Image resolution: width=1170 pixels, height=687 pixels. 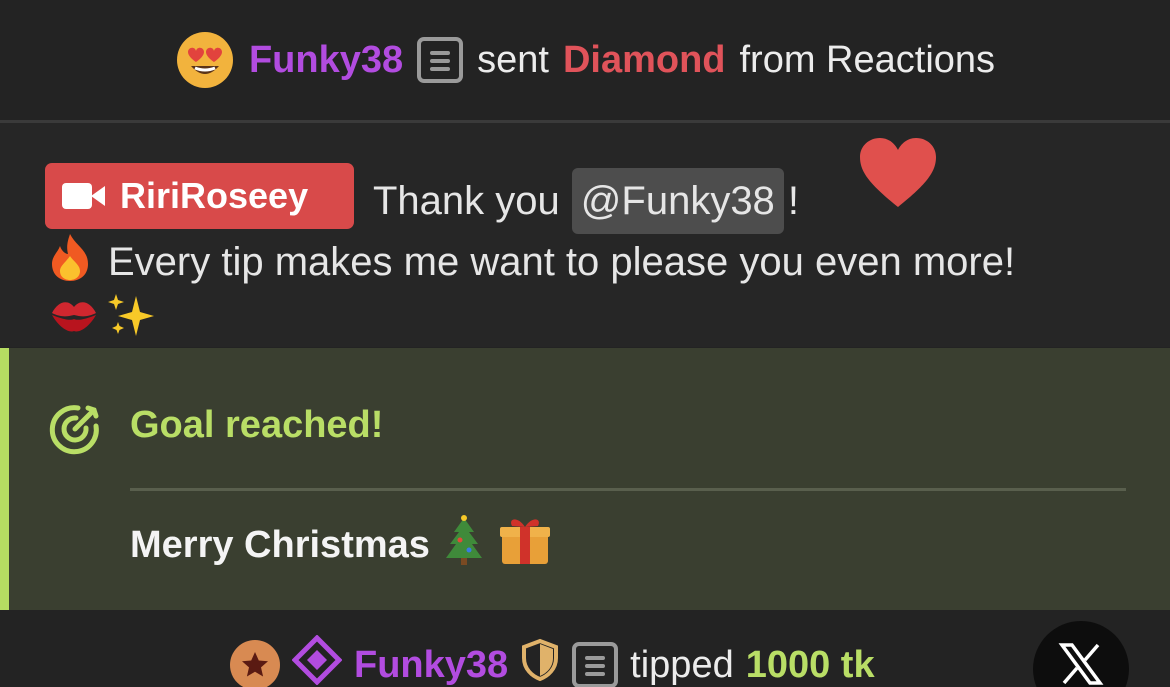 I want to click on heart-reaction-icon, so click(x=898, y=175).